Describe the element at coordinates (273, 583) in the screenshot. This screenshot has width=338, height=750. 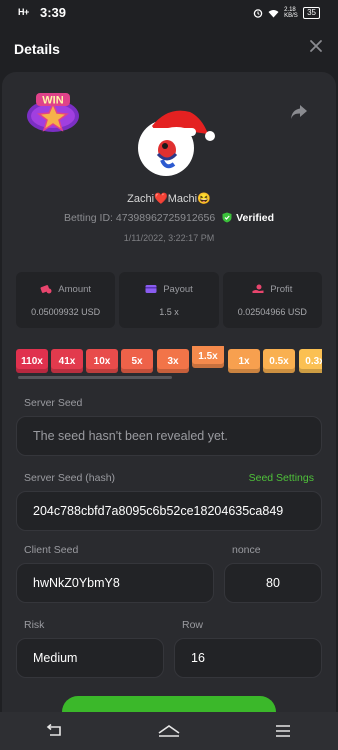
I see `nonce-field: 80` at that location.